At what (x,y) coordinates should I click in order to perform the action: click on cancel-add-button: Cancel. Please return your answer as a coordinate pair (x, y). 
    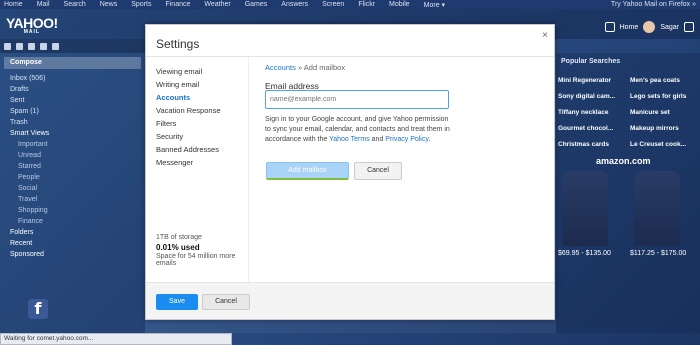
    Looking at the image, I should click on (378, 171).